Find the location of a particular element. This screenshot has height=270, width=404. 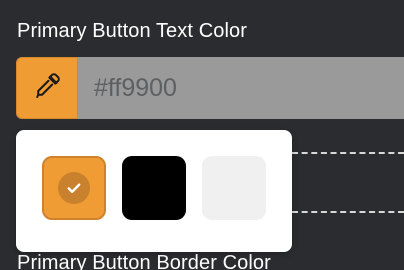

swatch-orange is located at coordinates (74, 188).